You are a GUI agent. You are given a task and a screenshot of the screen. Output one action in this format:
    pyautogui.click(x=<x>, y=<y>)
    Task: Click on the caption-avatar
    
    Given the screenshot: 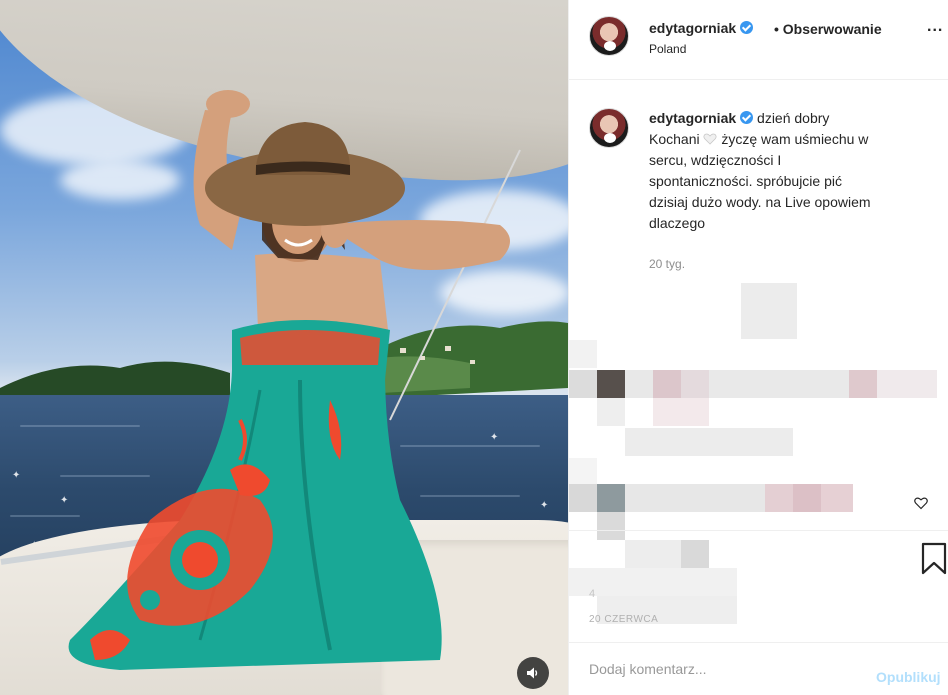 What is the action you would take?
    pyautogui.click(x=609, y=128)
    